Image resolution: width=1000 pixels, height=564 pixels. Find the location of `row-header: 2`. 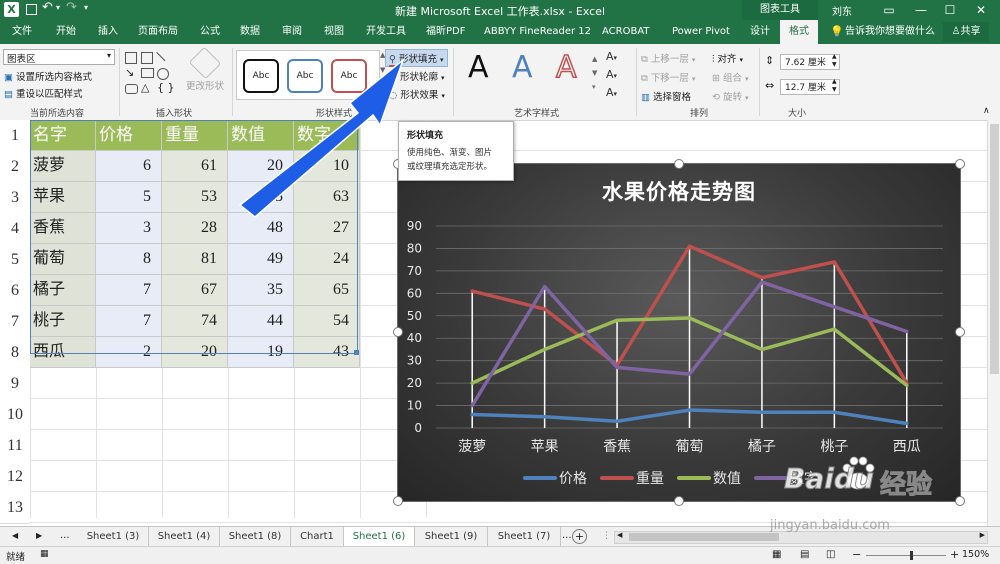

row-header: 2 is located at coordinates (15, 167).